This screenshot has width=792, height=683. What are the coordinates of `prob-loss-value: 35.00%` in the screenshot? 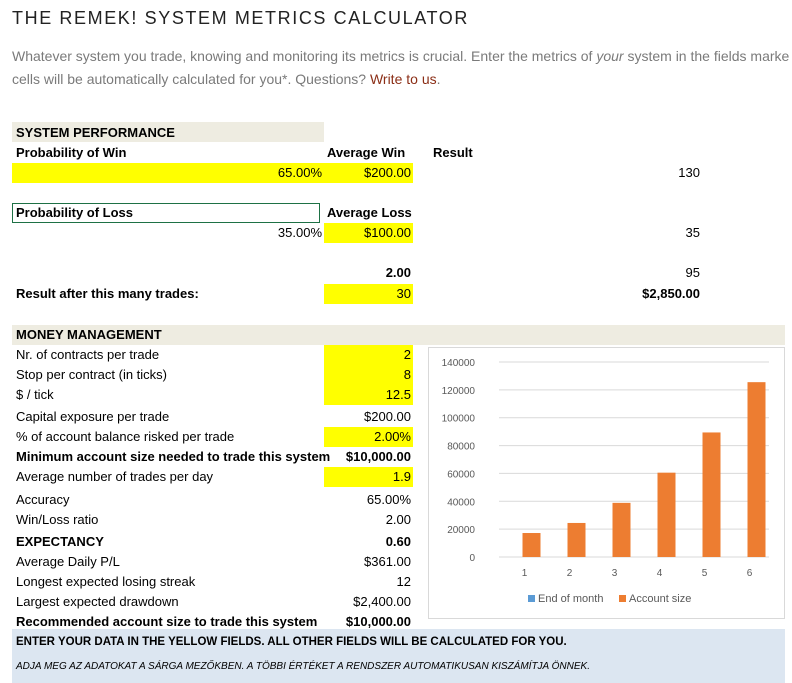 It's located at (299, 232).